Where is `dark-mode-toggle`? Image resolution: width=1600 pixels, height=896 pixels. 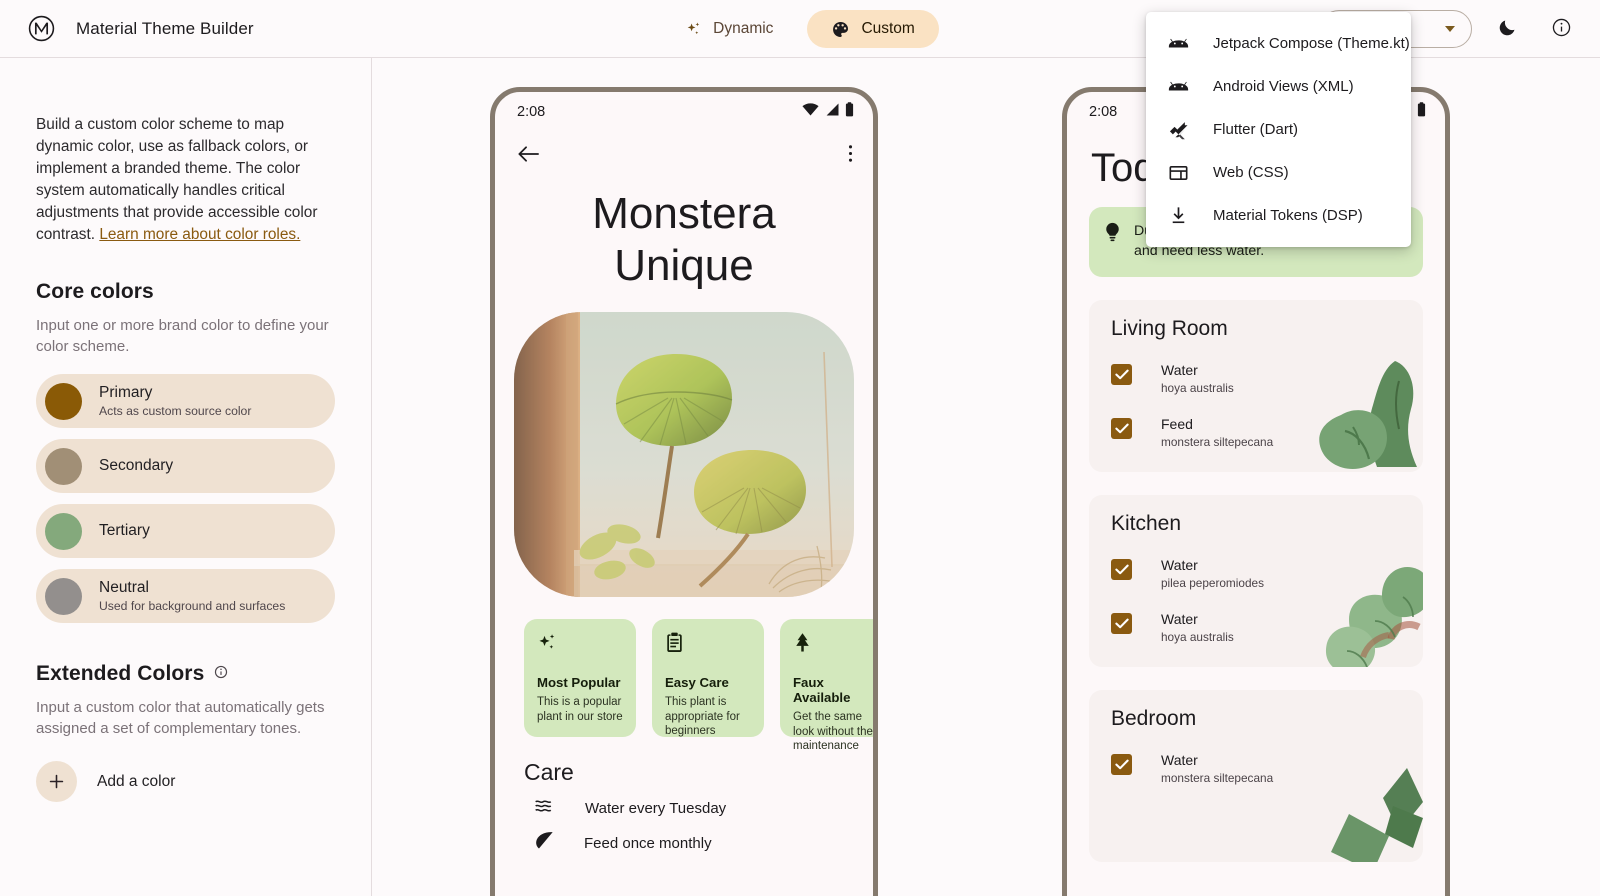
dark-mode-toggle is located at coordinates (1507, 29).